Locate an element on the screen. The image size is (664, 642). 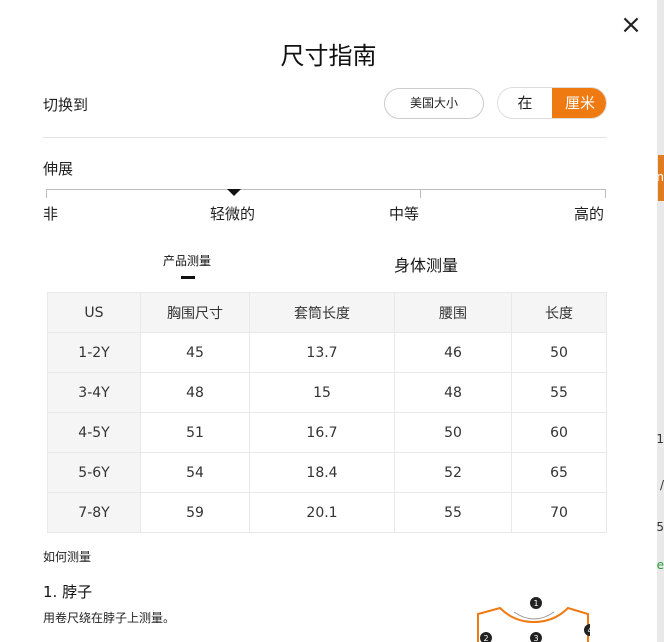
table-cell: 54 is located at coordinates (195, 472).